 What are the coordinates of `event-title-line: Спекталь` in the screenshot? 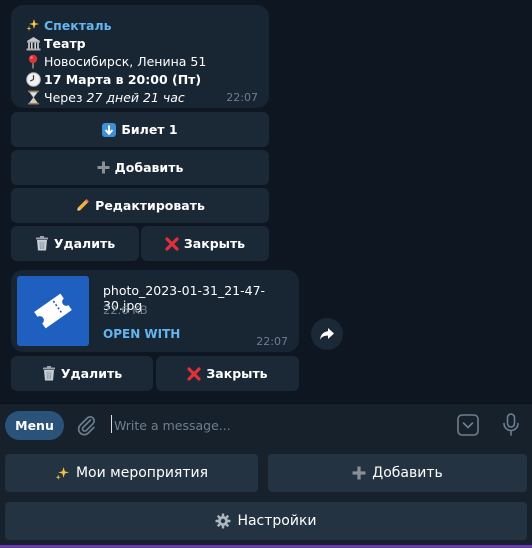 It's located at (68, 25).